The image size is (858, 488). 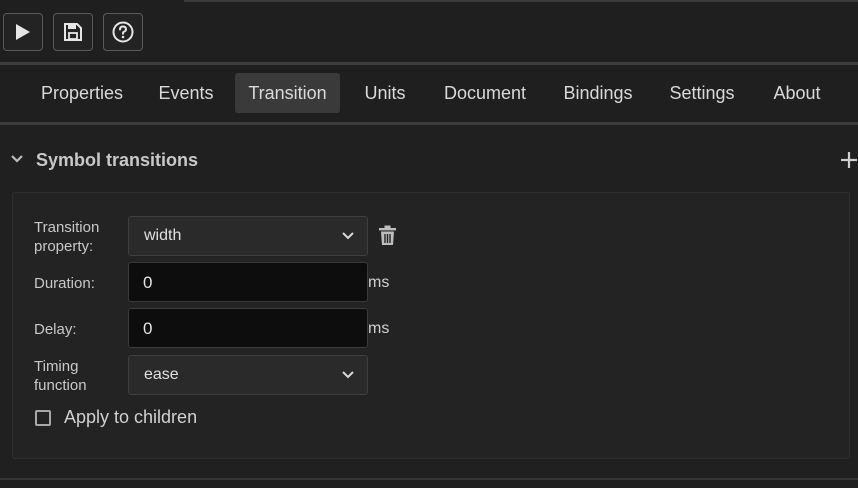 What do you see at coordinates (148, 328) in the screenshot?
I see `delay-value: 0` at bounding box center [148, 328].